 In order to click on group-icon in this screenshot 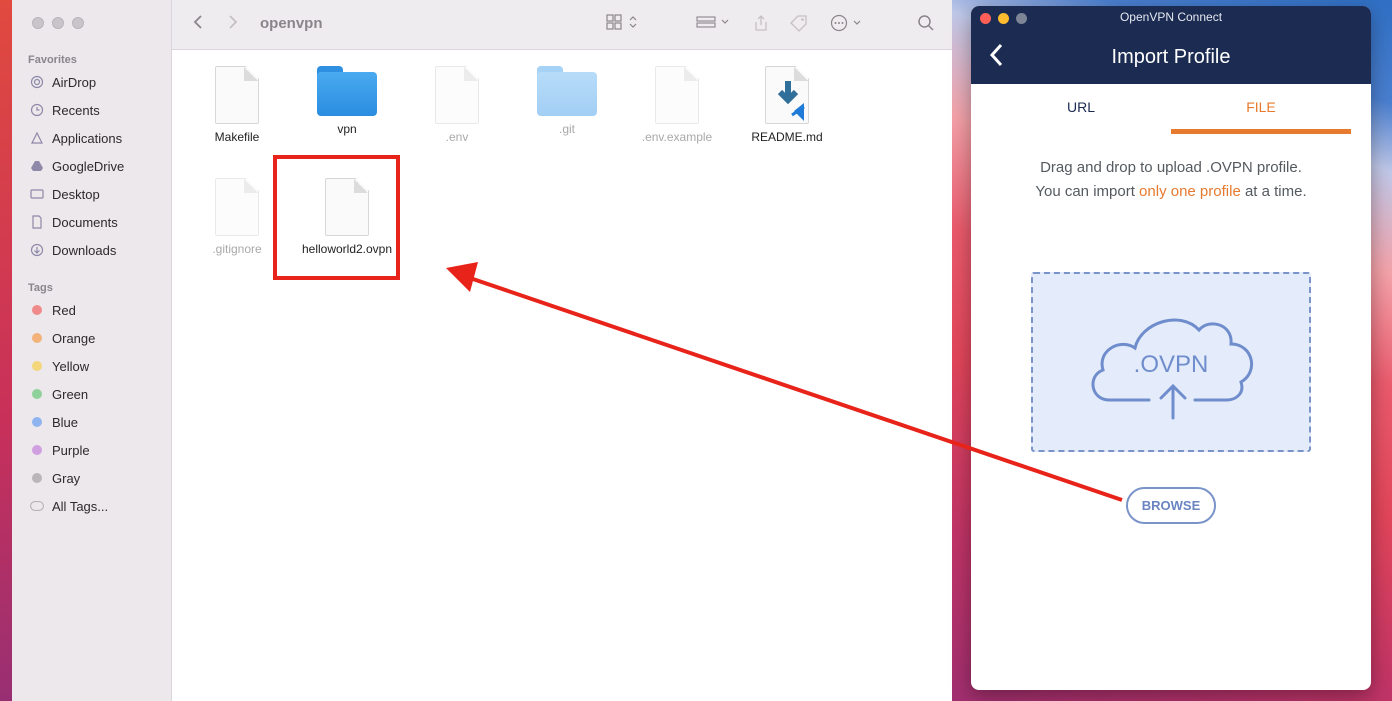, I will do `click(714, 24)`.